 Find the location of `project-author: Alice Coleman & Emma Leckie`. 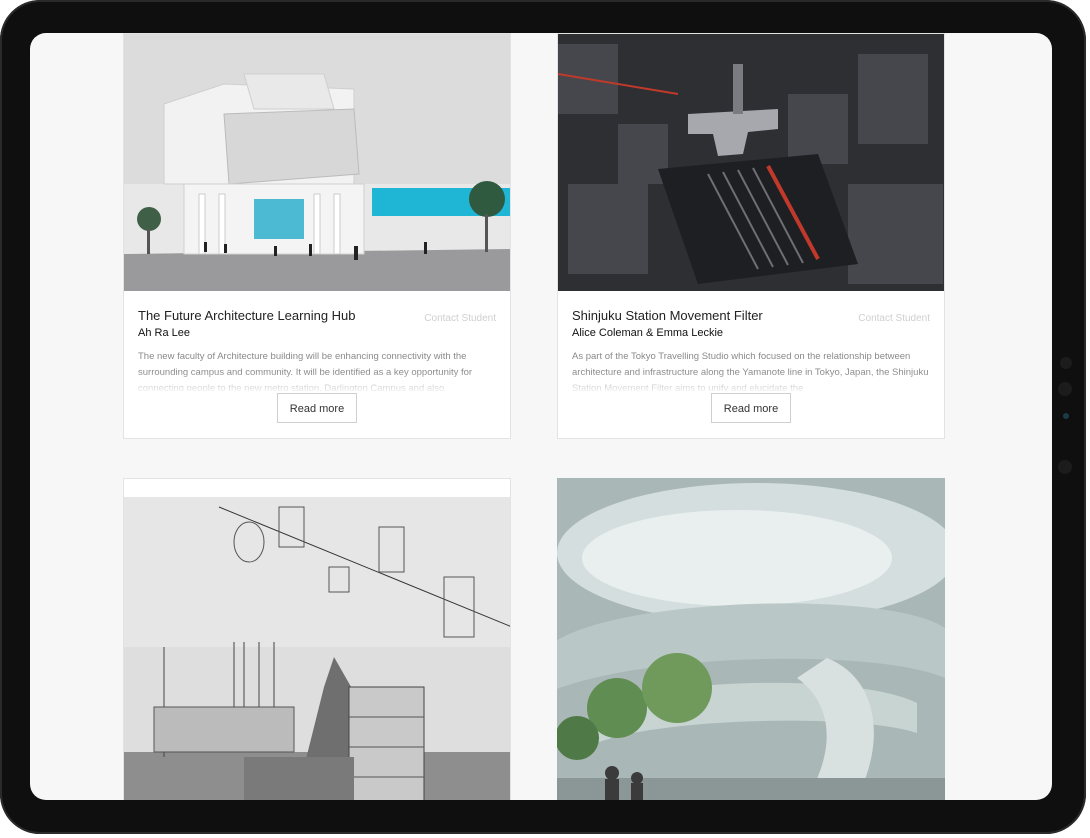

project-author: Alice Coleman & Emma Leckie is located at coordinates (648, 333).